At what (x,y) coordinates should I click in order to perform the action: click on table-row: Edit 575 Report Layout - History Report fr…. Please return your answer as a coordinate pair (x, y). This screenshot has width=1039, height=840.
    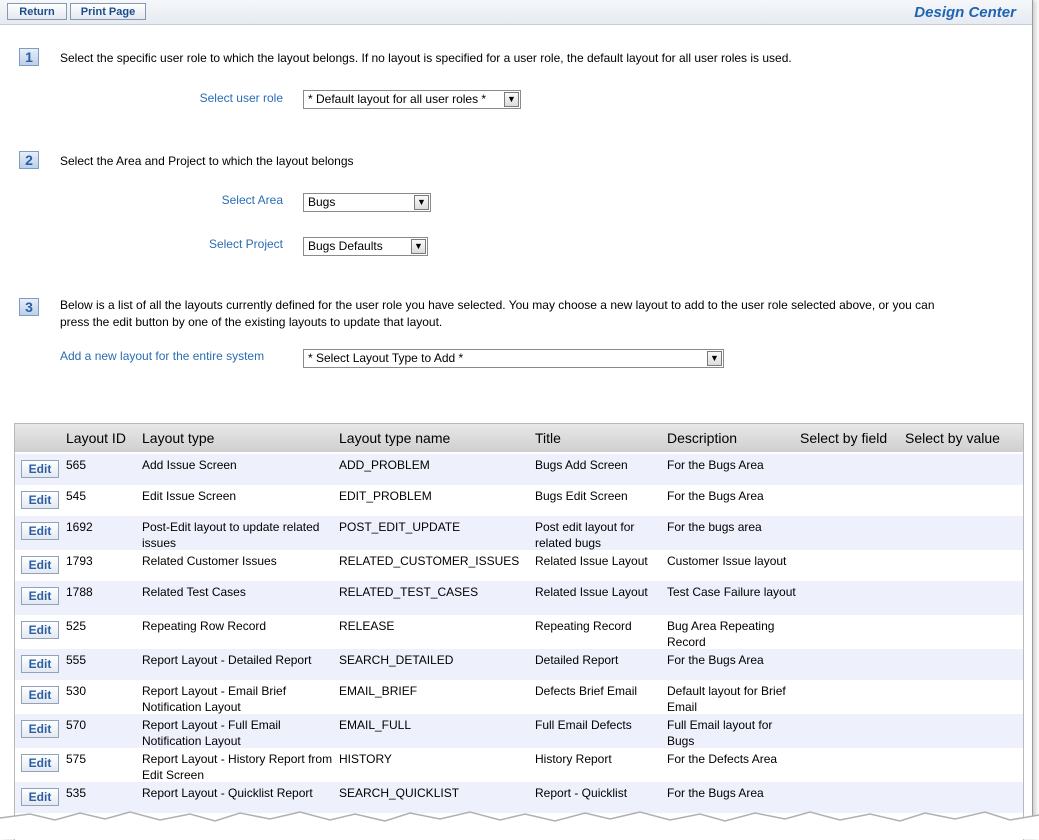
    Looking at the image, I should click on (519, 765).